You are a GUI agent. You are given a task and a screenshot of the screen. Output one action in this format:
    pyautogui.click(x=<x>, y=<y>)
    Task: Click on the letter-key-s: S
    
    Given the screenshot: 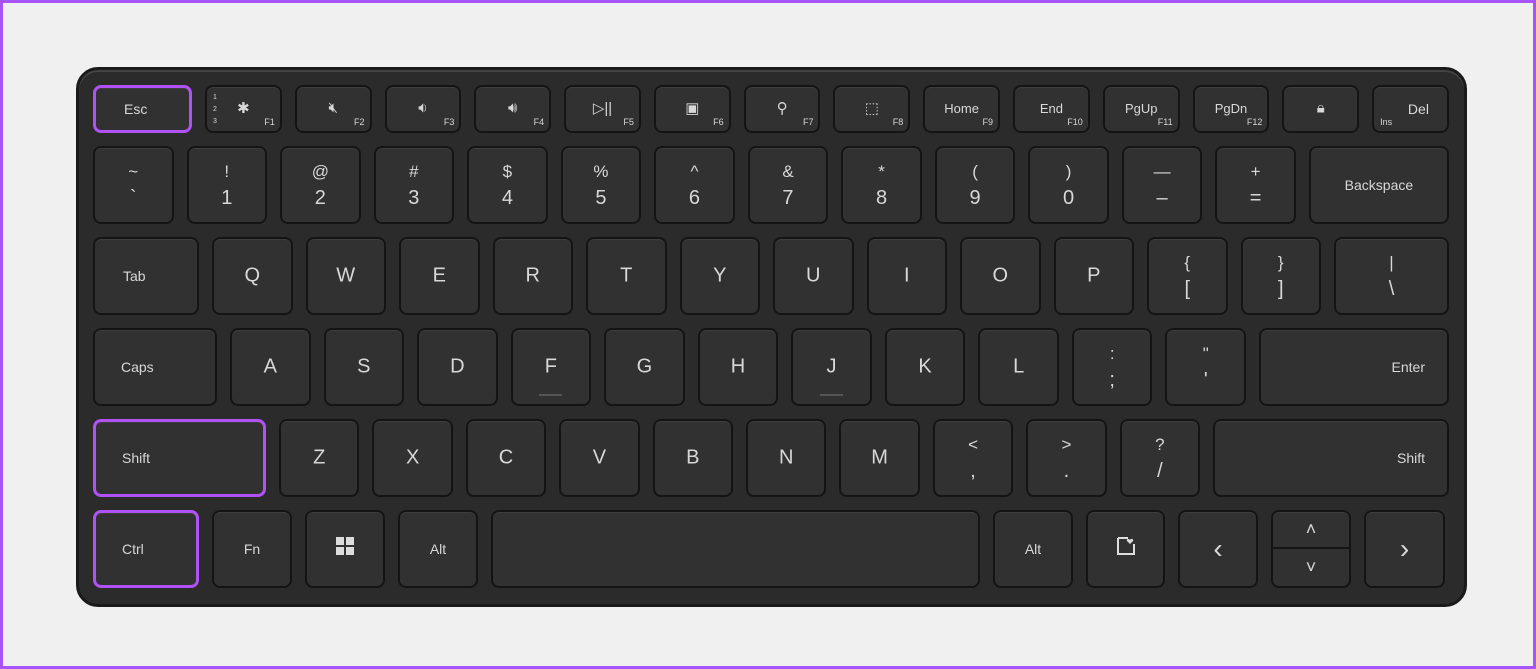 What is the action you would take?
    pyautogui.click(x=364, y=367)
    